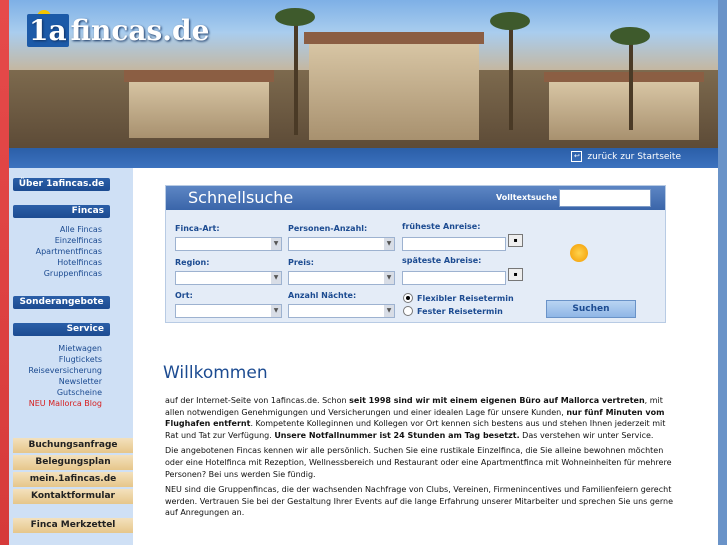  I want to click on sidebar-sonderangebote: Sonderangebote, so click(61, 302).